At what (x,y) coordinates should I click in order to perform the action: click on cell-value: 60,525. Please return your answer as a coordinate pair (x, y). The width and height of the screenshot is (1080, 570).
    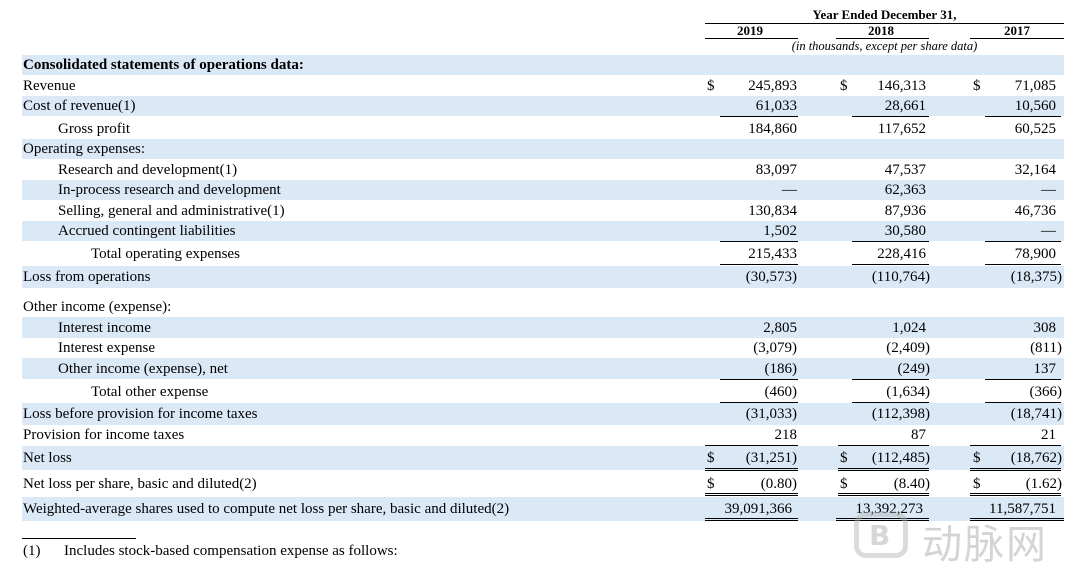
    Looking at the image, I should click on (1035, 129).